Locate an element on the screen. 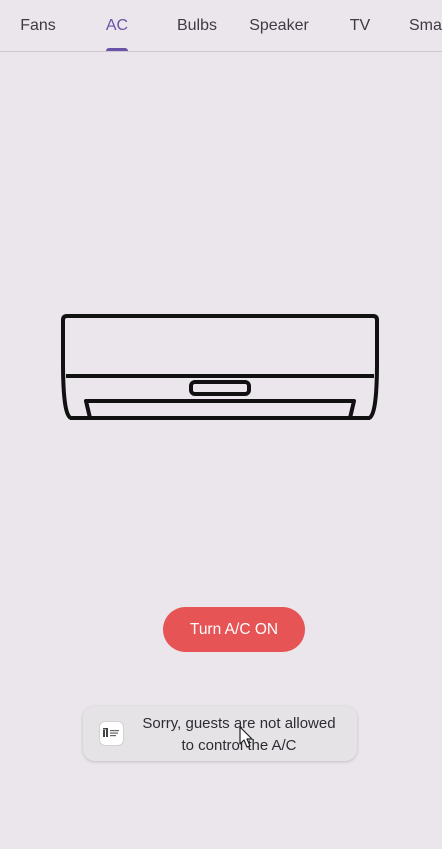 This screenshot has height=849, width=442. air-conditioner-icon is located at coordinates (220, 367).